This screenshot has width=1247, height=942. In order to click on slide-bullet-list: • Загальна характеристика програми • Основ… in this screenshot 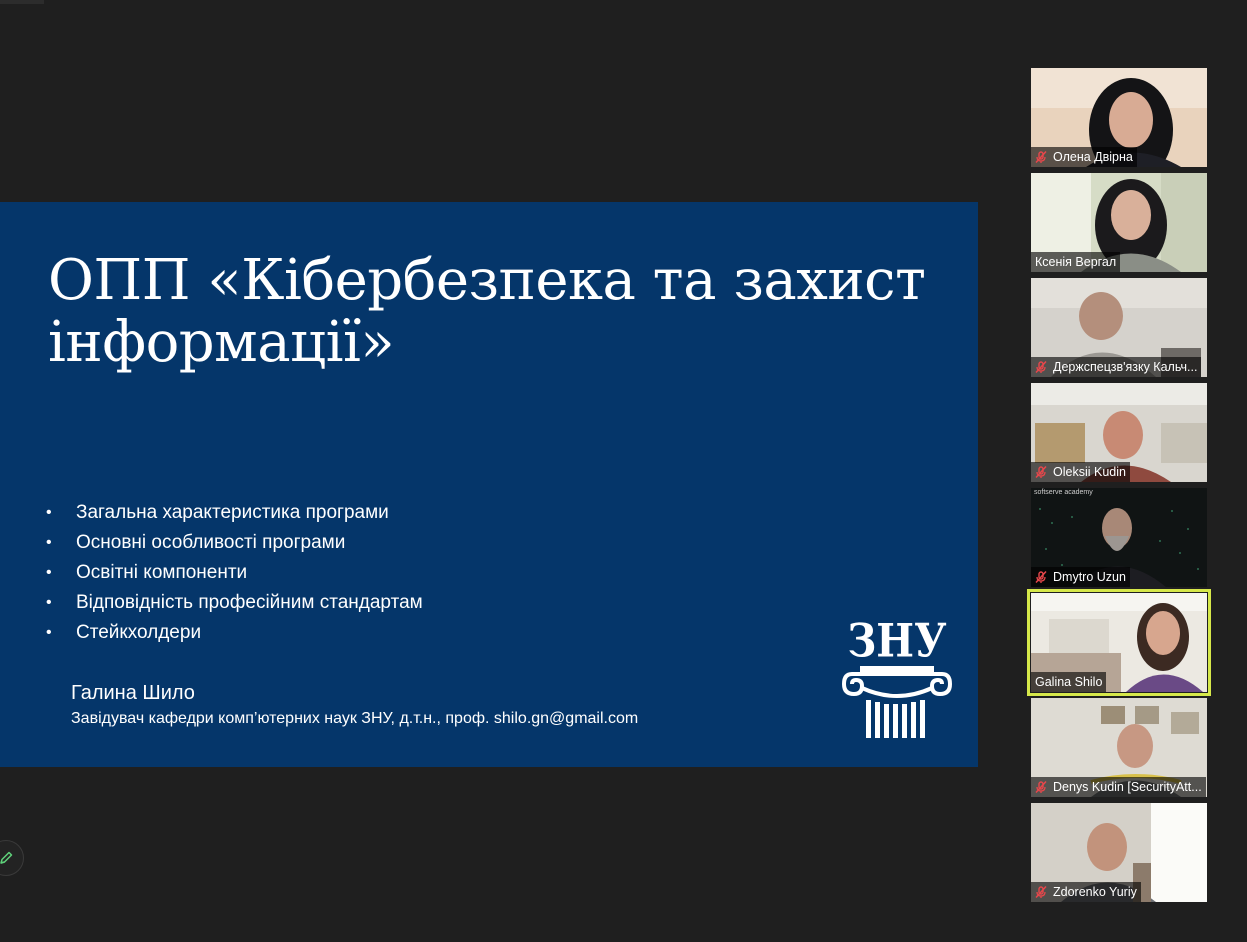, I will do `click(234, 573)`.